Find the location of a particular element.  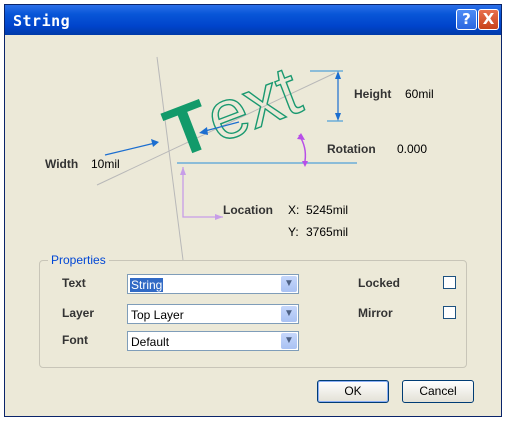

location-label: Location is located at coordinates (248, 210).